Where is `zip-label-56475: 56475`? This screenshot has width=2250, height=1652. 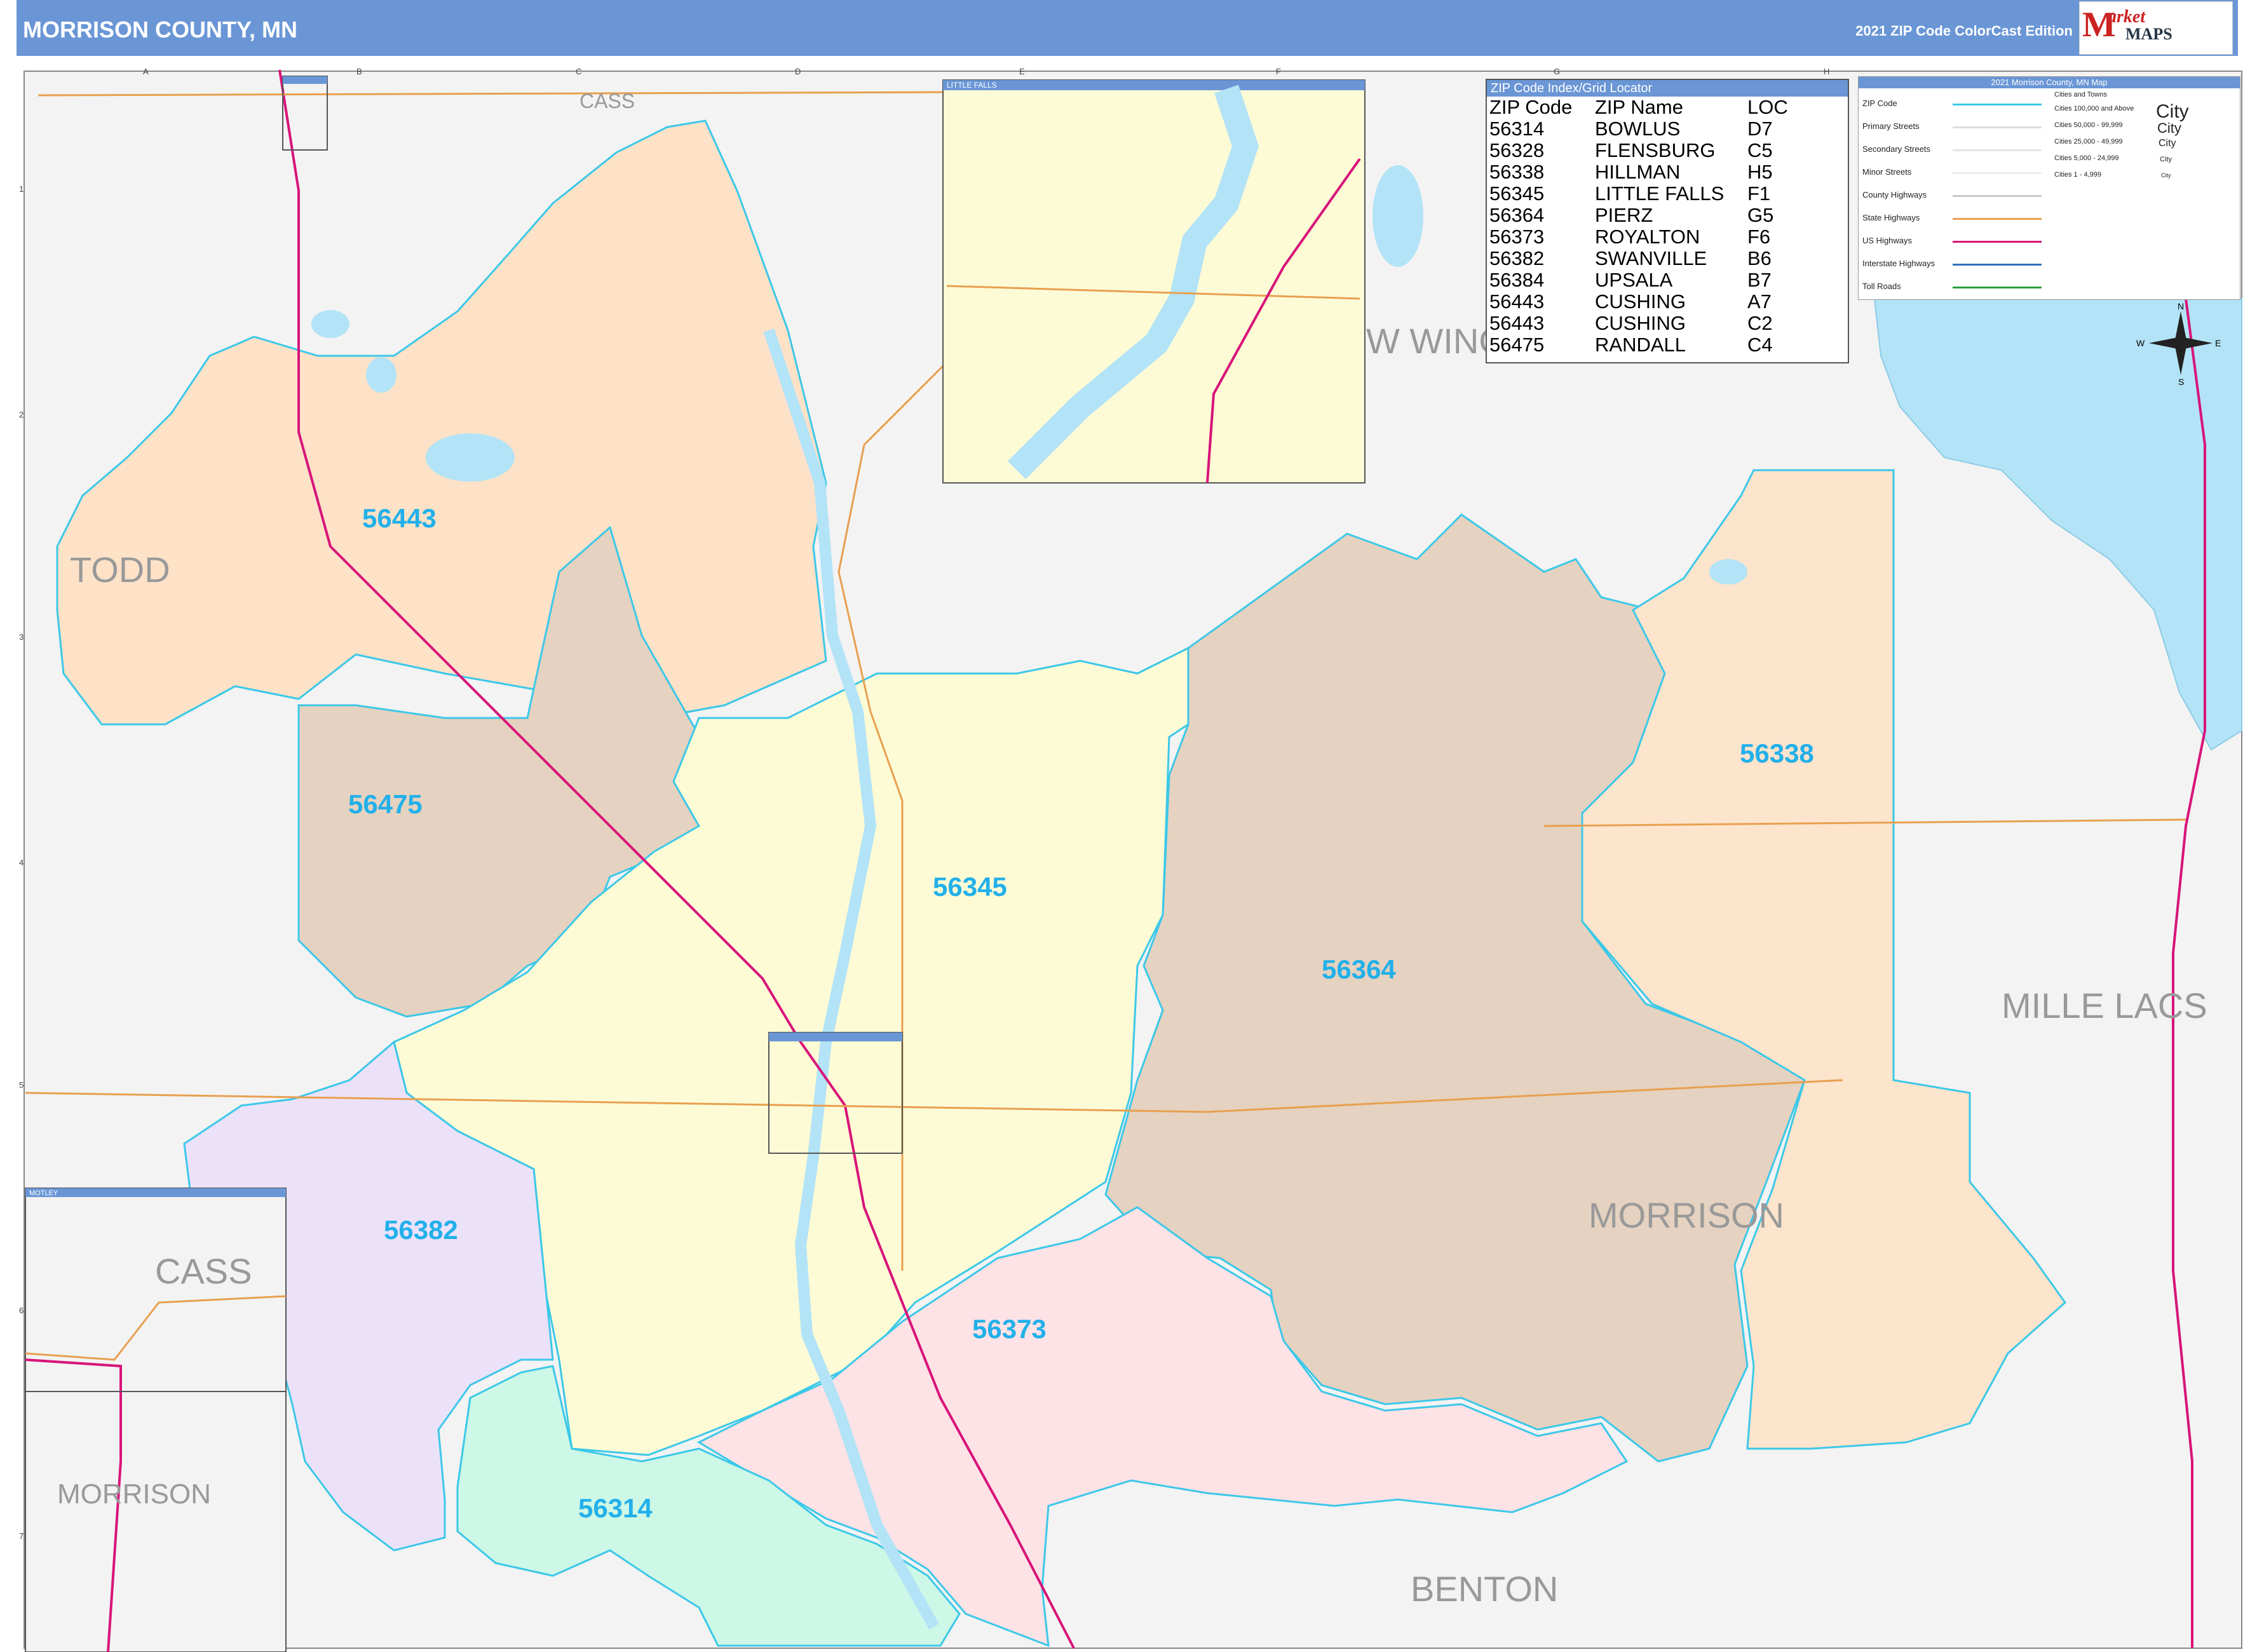 zip-label-56475: 56475 is located at coordinates (385, 804).